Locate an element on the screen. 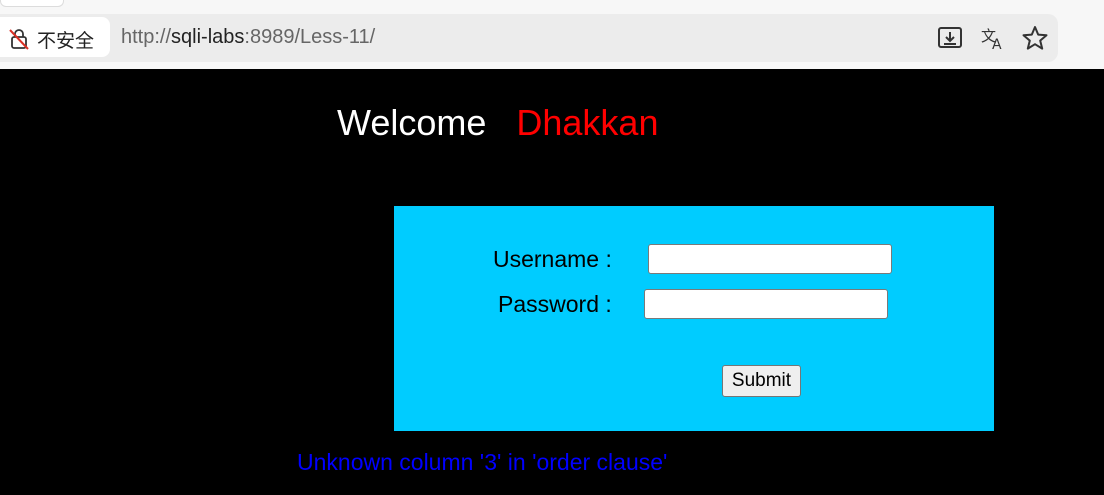  address-bar: 不安全 http://sqli-labs:8989/Less-11/ 文 A is located at coordinates (529, 38).